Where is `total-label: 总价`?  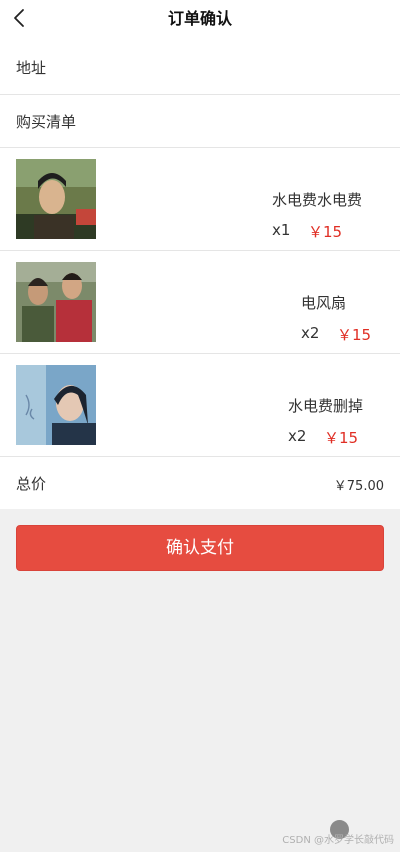
total-label: 总价 is located at coordinates (31, 484).